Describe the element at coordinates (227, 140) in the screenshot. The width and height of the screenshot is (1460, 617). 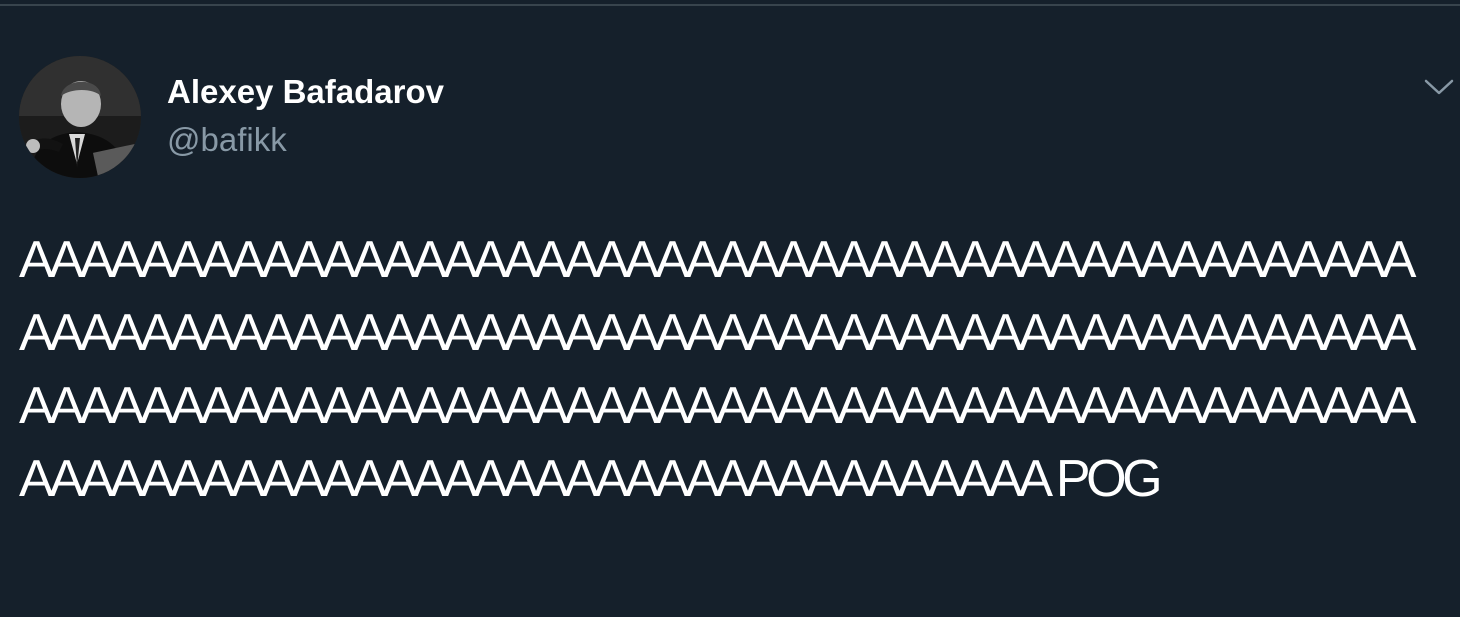
I see `author-handle: @bafikk` at that location.